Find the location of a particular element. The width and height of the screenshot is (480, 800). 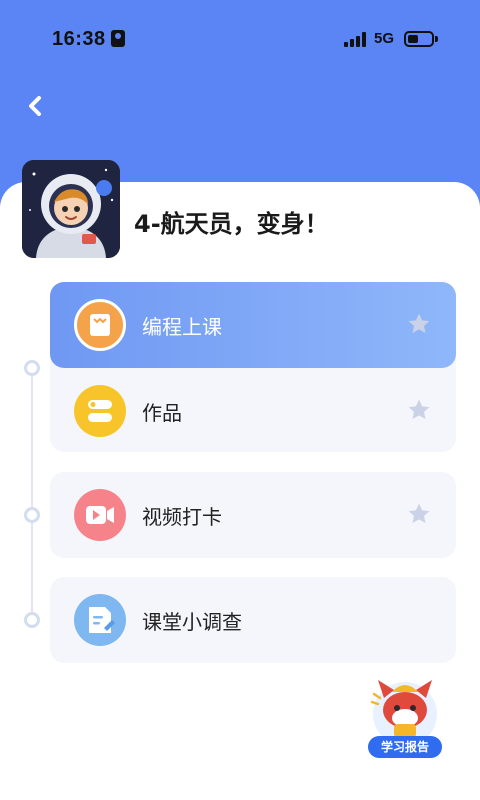

status-bar: 16:38 5G is located at coordinates (240, 40).